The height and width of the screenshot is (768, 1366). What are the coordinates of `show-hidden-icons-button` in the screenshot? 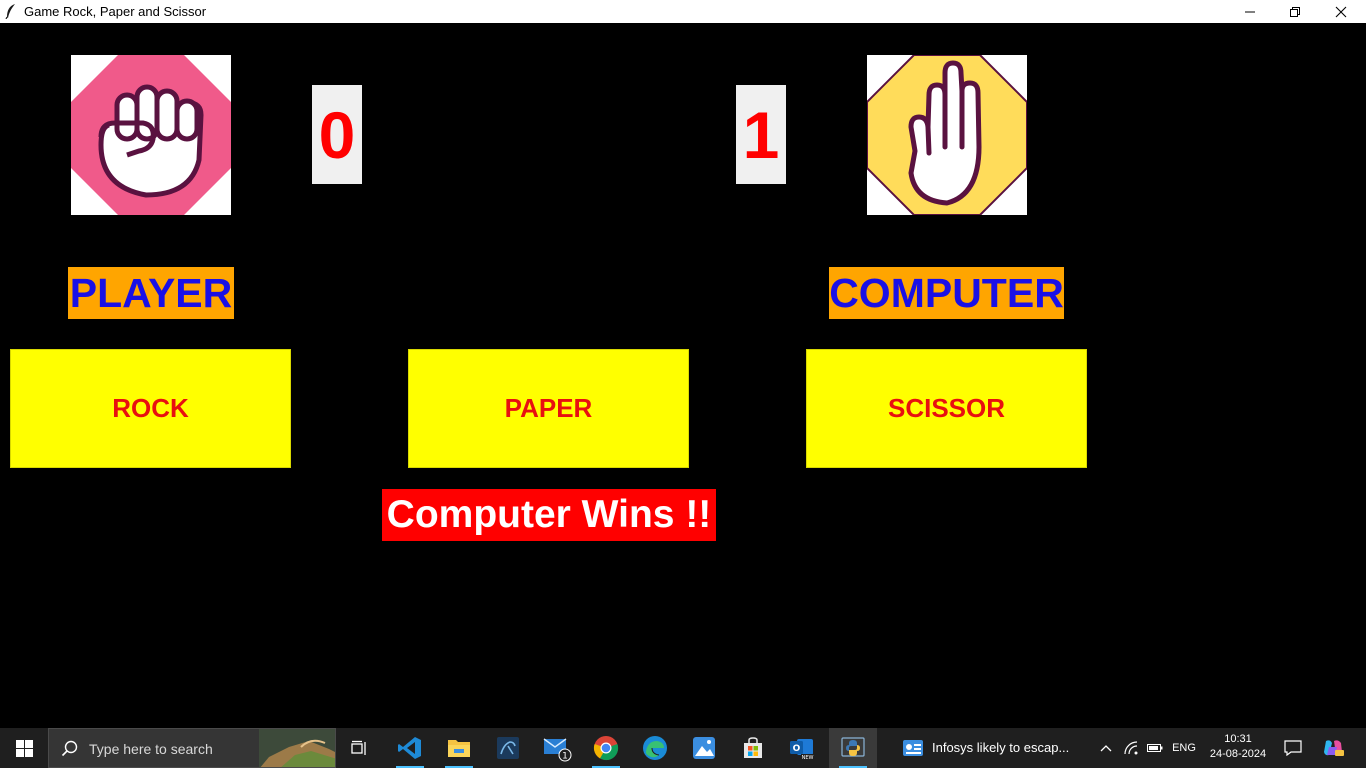 It's located at (1106, 748).